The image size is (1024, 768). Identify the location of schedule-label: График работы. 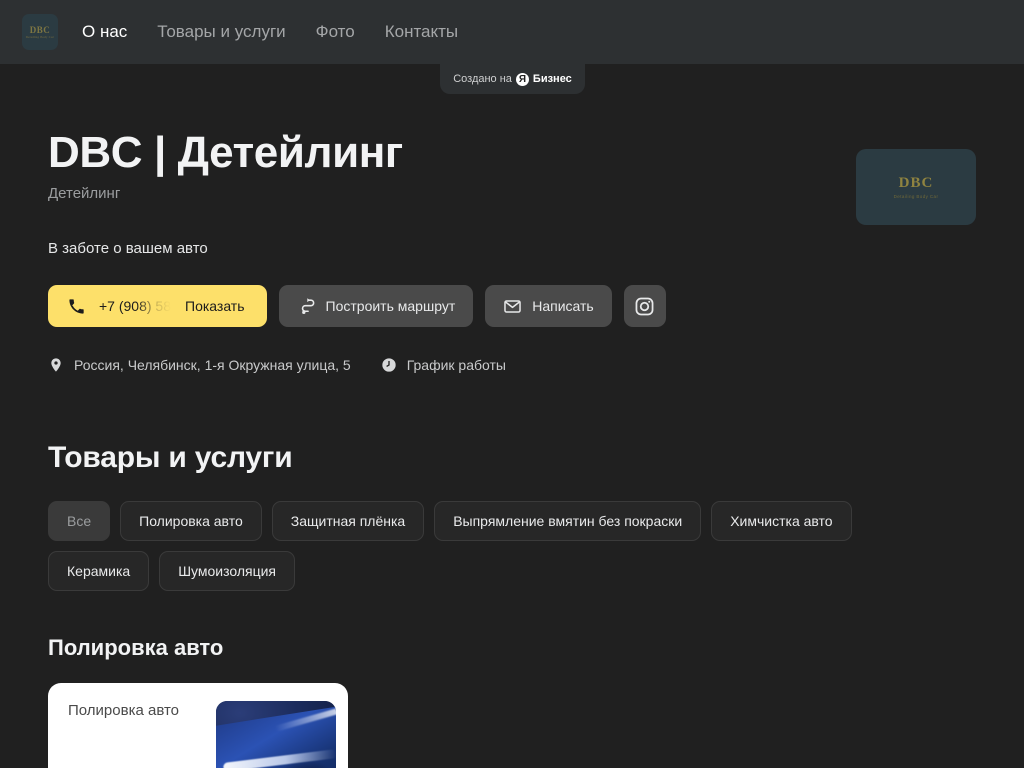
(456, 365).